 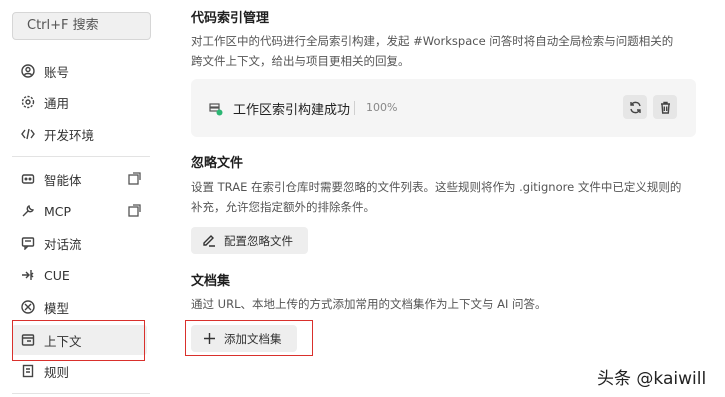 What do you see at coordinates (57, 275) in the screenshot?
I see `sidebar-item-label: CUE` at bounding box center [57, 275].